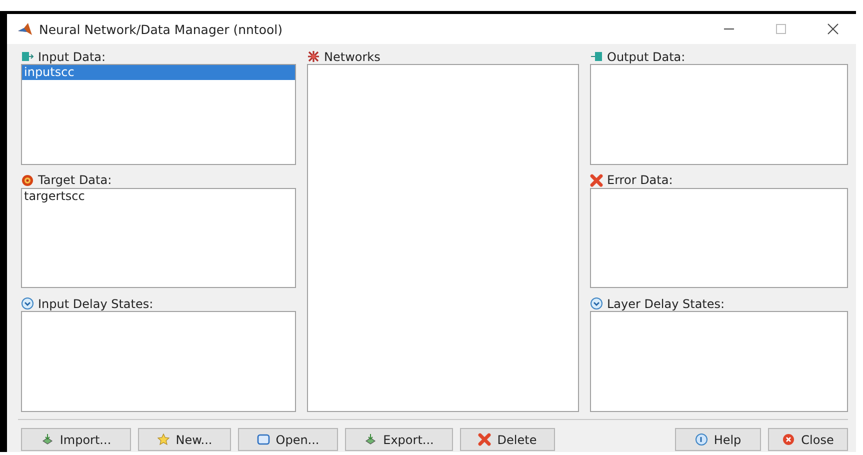 The width and height of the screenshot is (863, 455). I want to click on list-item: targertscc, so click(158, 196).